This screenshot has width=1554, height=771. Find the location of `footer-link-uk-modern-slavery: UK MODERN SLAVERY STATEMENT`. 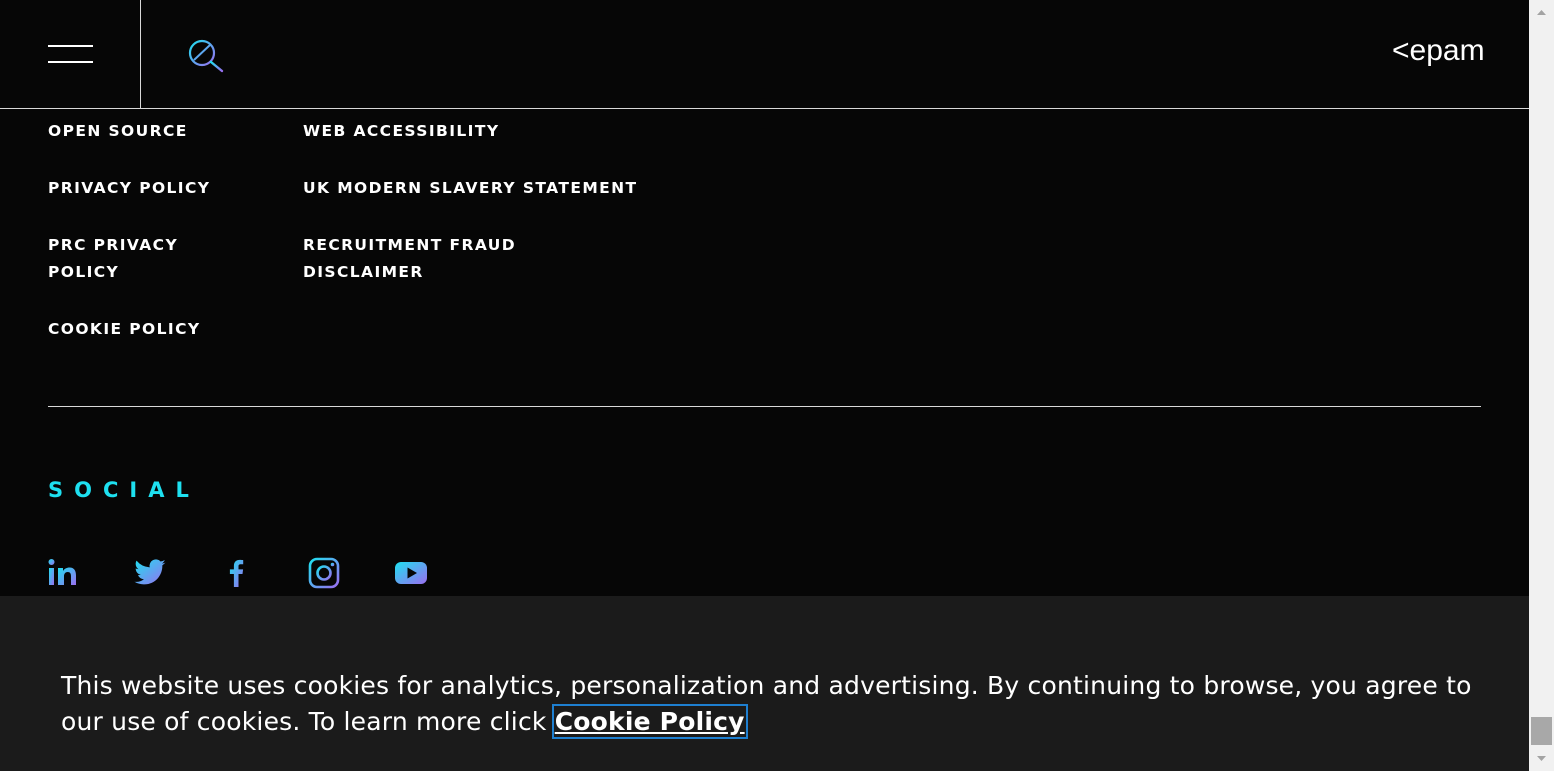

footer-link-uk-modern-slavery: UK MODERN SLAVERY STATEMENT is located at coordinates (470, 188).